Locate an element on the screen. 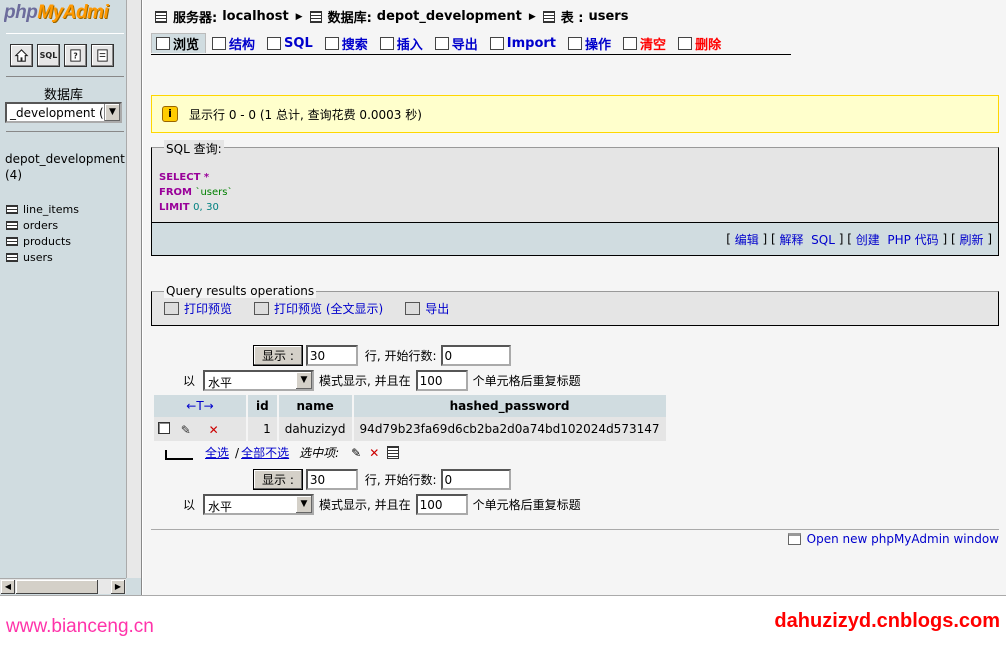  breadcrumb-database: depot_development is located at coordinates (449, 16).